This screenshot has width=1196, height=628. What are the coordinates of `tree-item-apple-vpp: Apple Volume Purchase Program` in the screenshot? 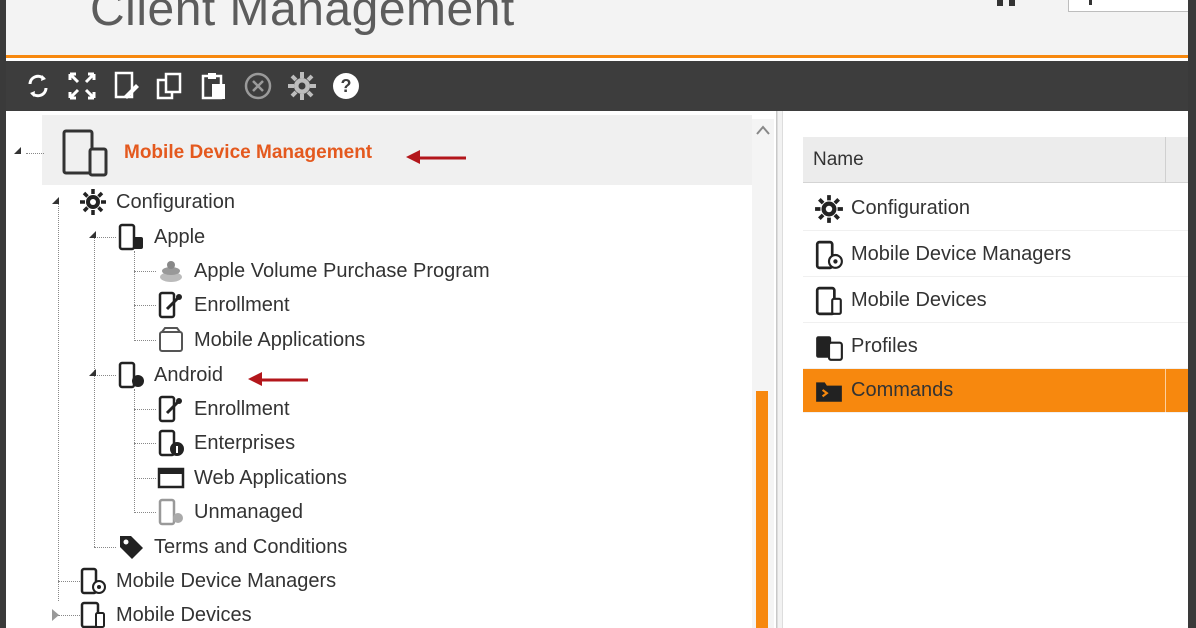 It's located at (323, 271).